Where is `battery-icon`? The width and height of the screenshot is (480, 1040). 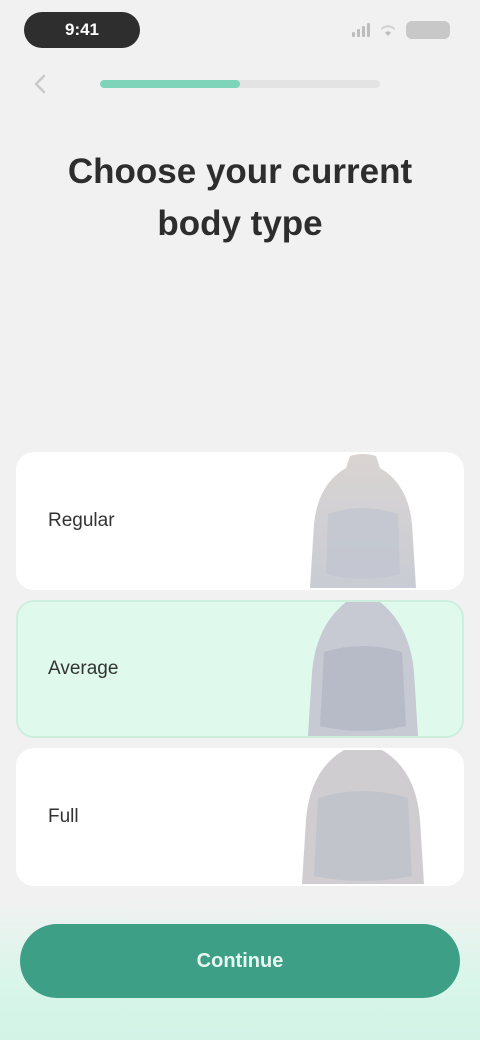 battery-icon is located at coordinates (428, 30).